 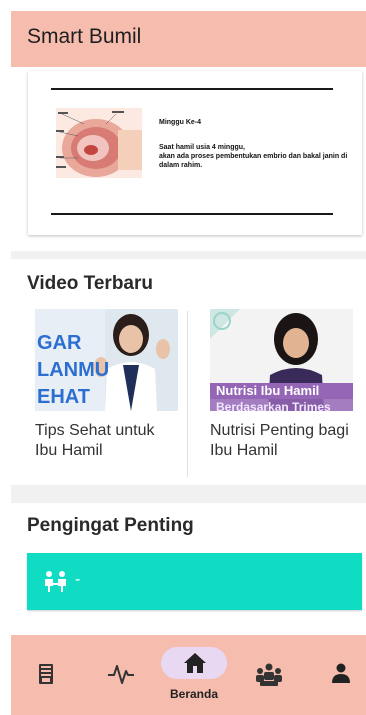 I want to click on video-thumbnail: GAR LANMU EHAT, so click(x=106, y=360).